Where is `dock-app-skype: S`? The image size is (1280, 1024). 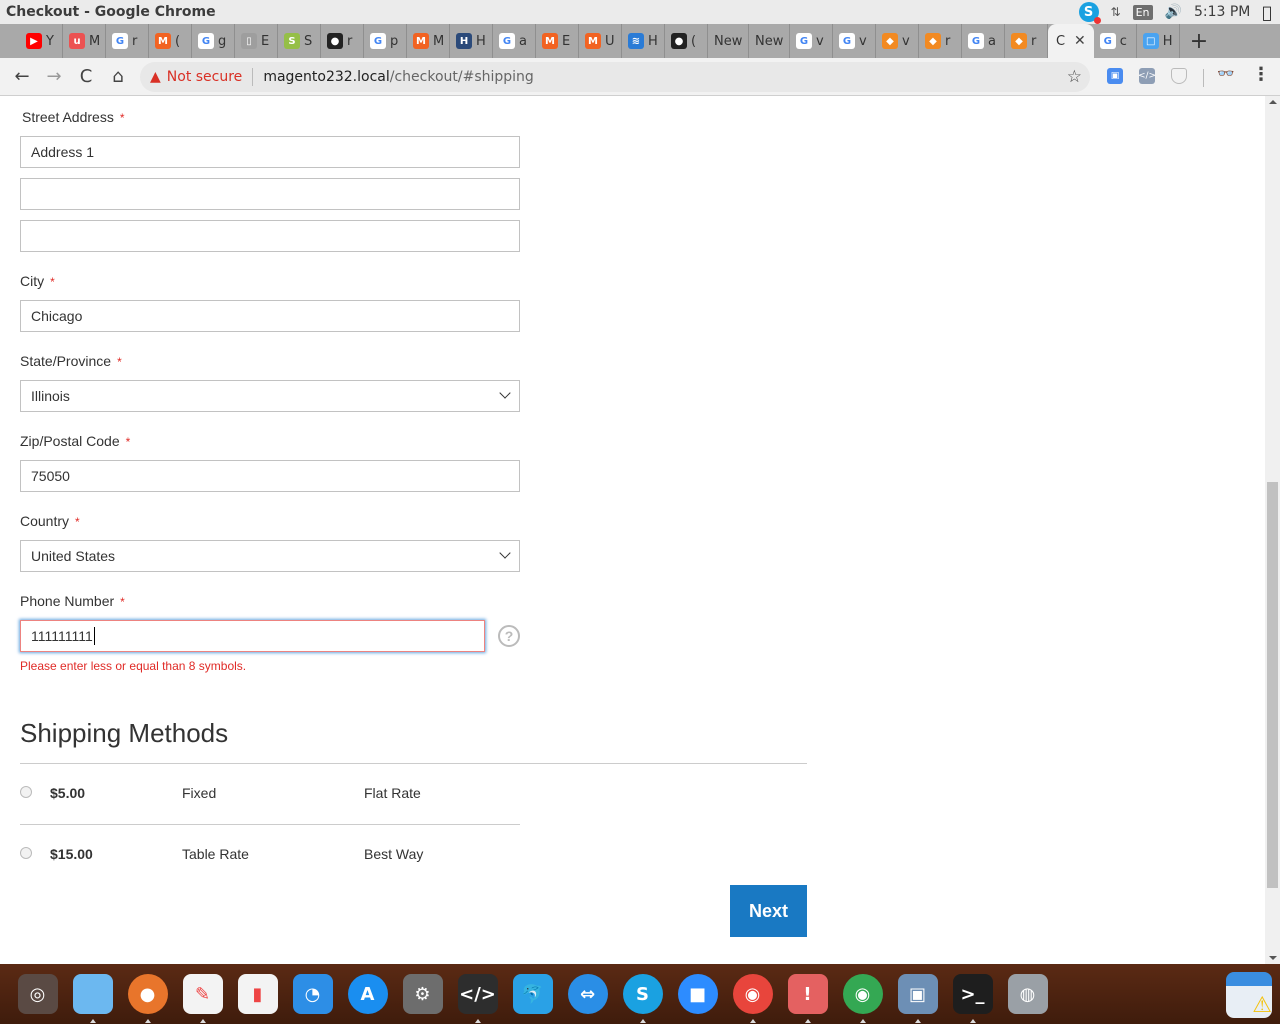 dock-app-skype: S is located at coordinates (642, 994).